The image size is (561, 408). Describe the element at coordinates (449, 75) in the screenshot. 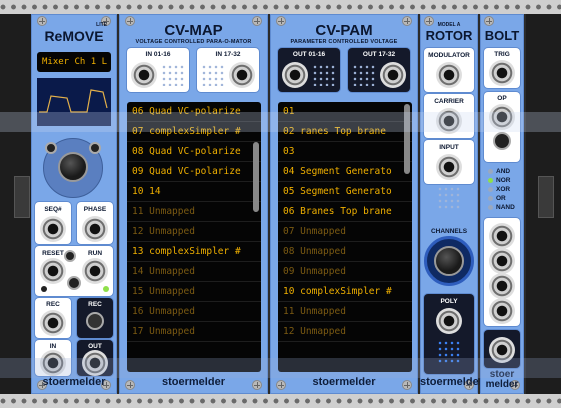

I see `modulator-jack` at that location.